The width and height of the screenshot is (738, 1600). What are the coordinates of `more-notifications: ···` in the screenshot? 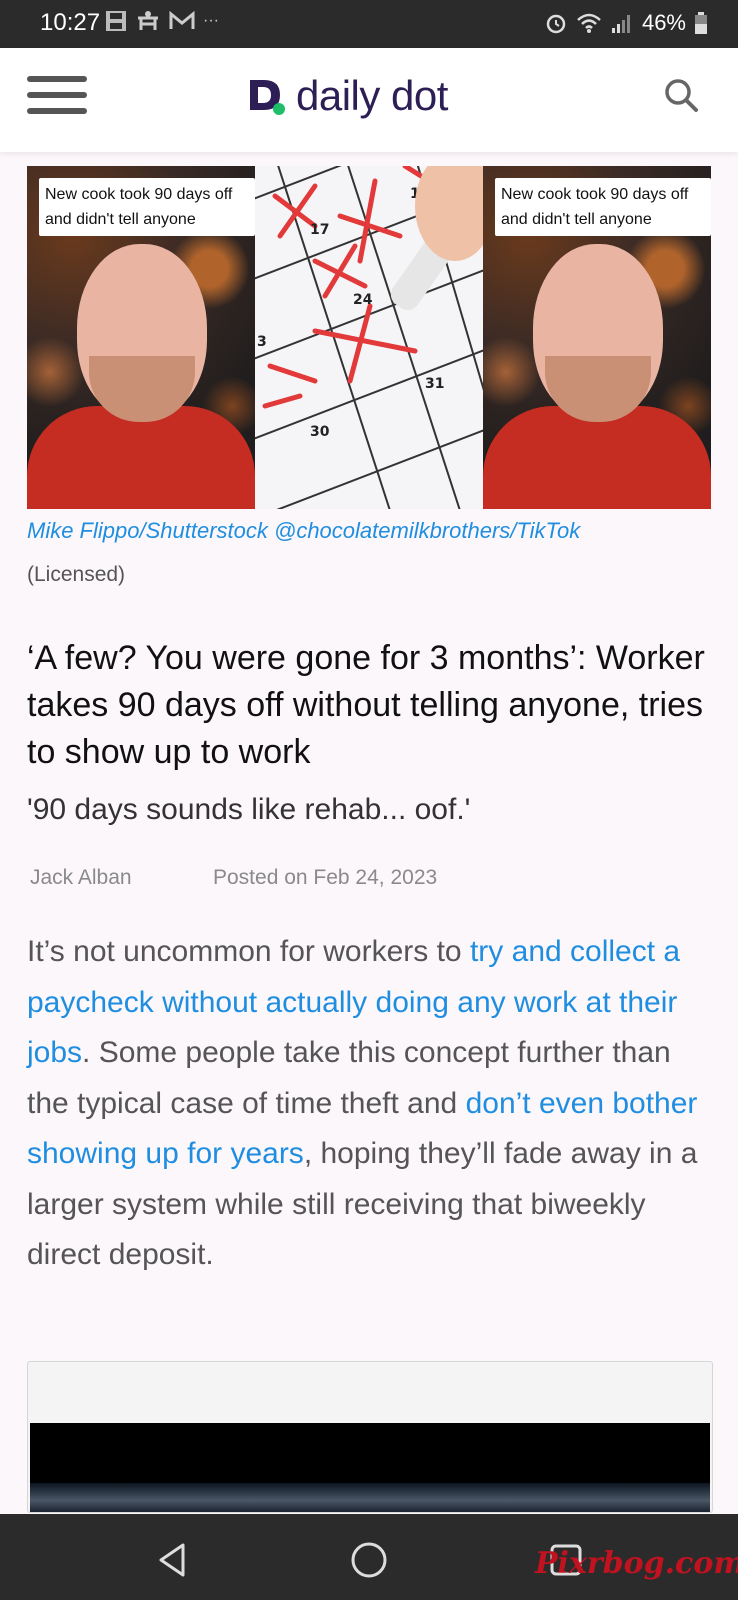 It's located at (211, 20).